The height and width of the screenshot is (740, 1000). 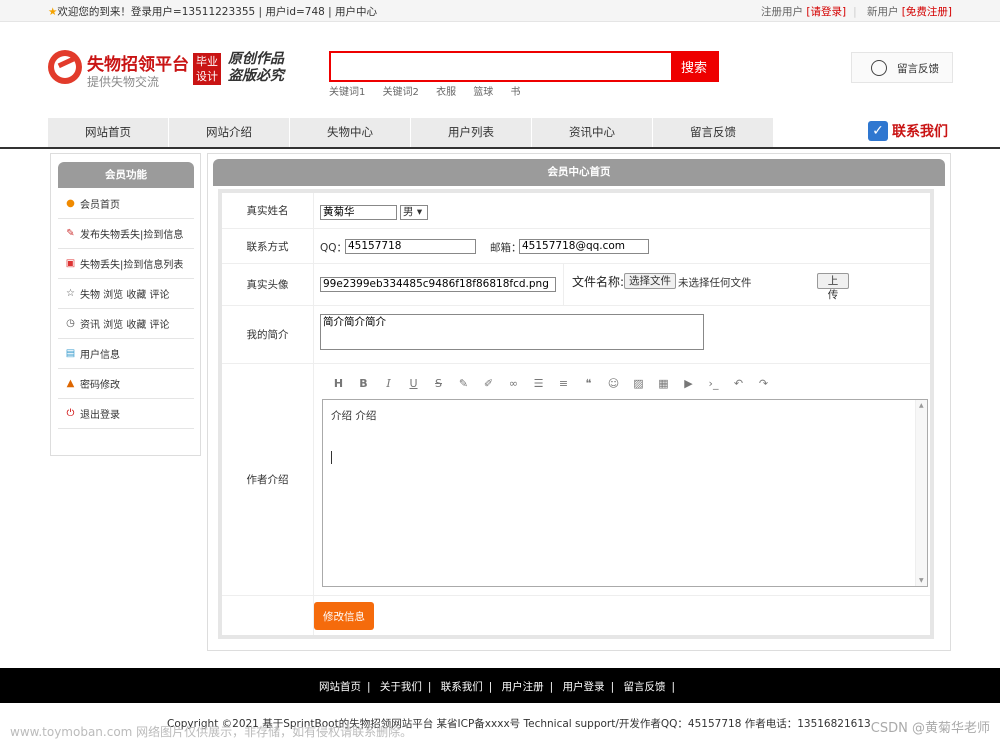 What do you see at coordinates (338, 384) in the screenshot?
I see `heading-icon: H` at bounding box center [338, 384].